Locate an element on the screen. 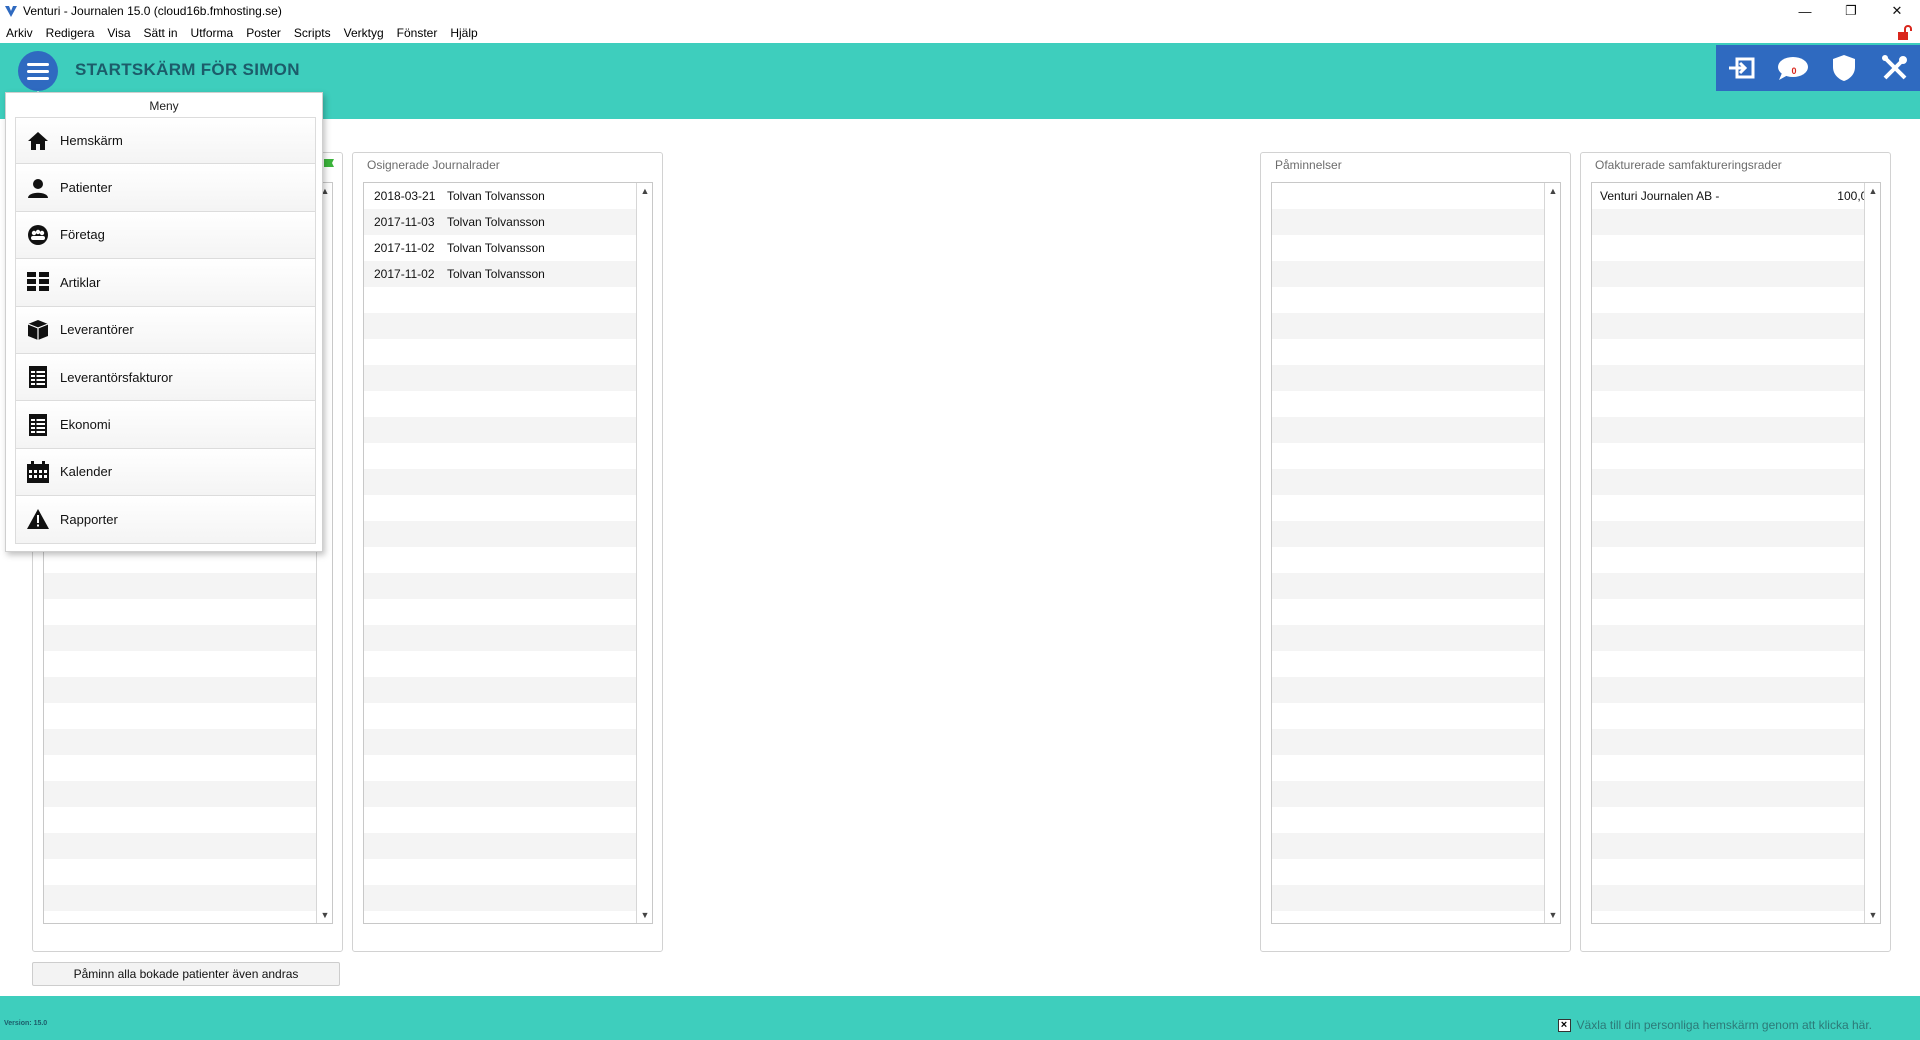 This screenshot has height=1040, width=1920. remind-all-patients-button: Påminn alla bokade patienter även andras is located at coordinates (186, 974).